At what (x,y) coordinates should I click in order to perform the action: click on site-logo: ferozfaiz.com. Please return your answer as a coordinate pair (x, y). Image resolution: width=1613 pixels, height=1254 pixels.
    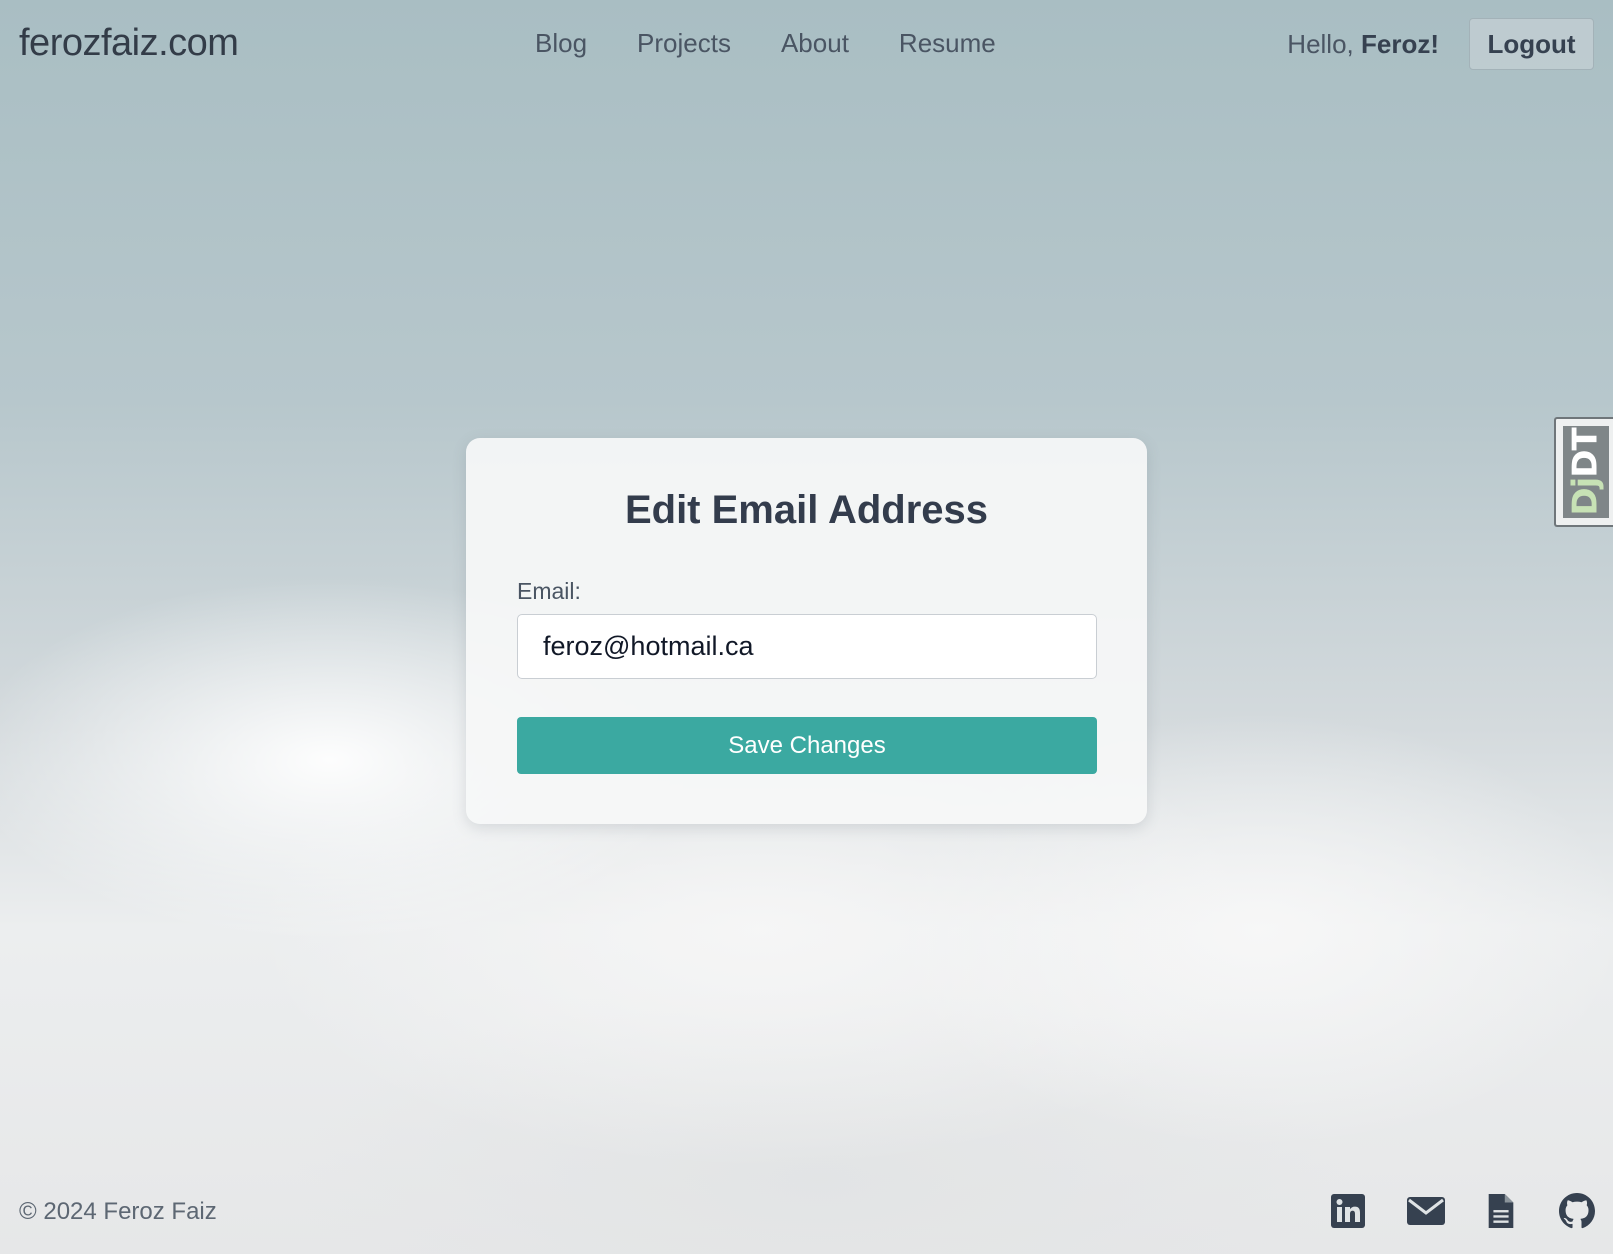
    Looking at the image, I should click on (129, 43).